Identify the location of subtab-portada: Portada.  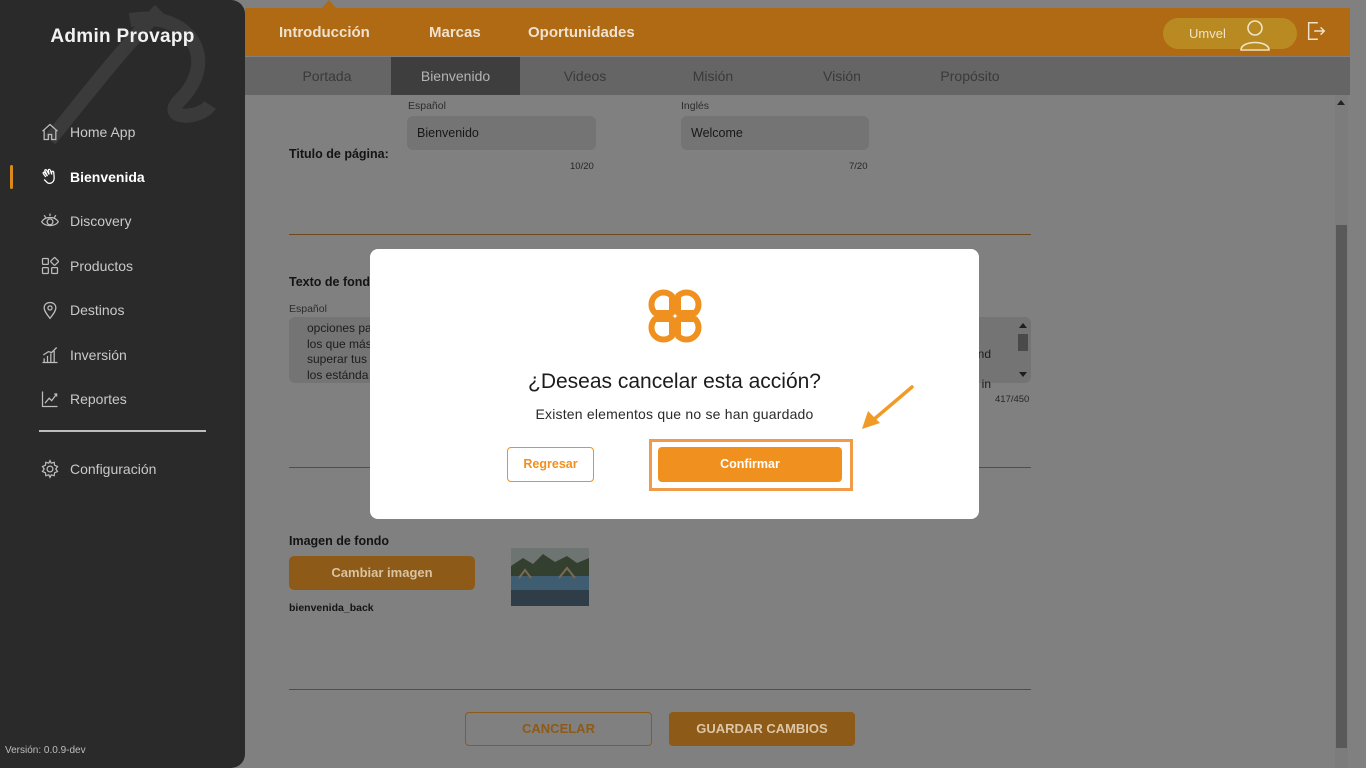
(327, 76).